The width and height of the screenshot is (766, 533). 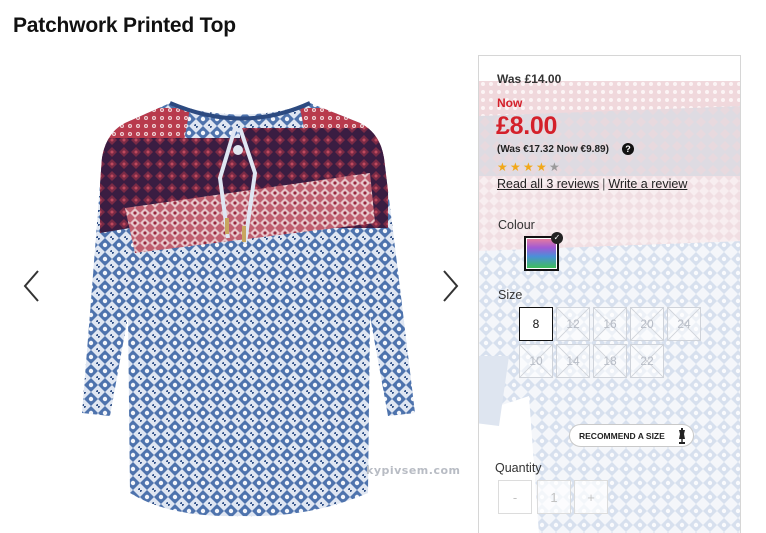 I want to click on swatch-fill, so click(x=541, y=253).